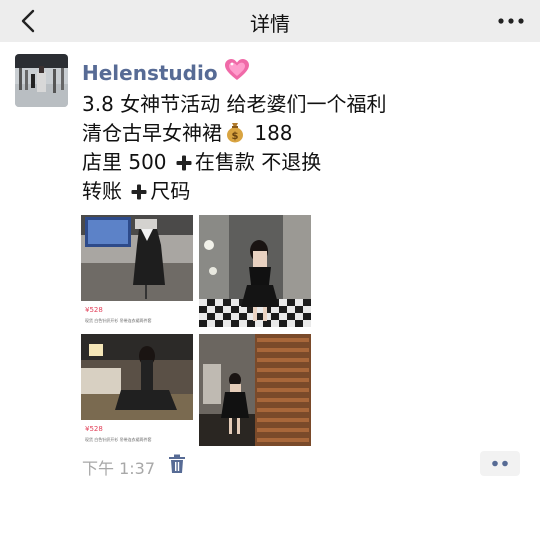 The width and height of the screenshot is (540, 537). Describe the element at coordinates (234, 104) in the screenshot. I see `post-line-1: 3.8 女神节活动 给老婆们一个福利` at that location.